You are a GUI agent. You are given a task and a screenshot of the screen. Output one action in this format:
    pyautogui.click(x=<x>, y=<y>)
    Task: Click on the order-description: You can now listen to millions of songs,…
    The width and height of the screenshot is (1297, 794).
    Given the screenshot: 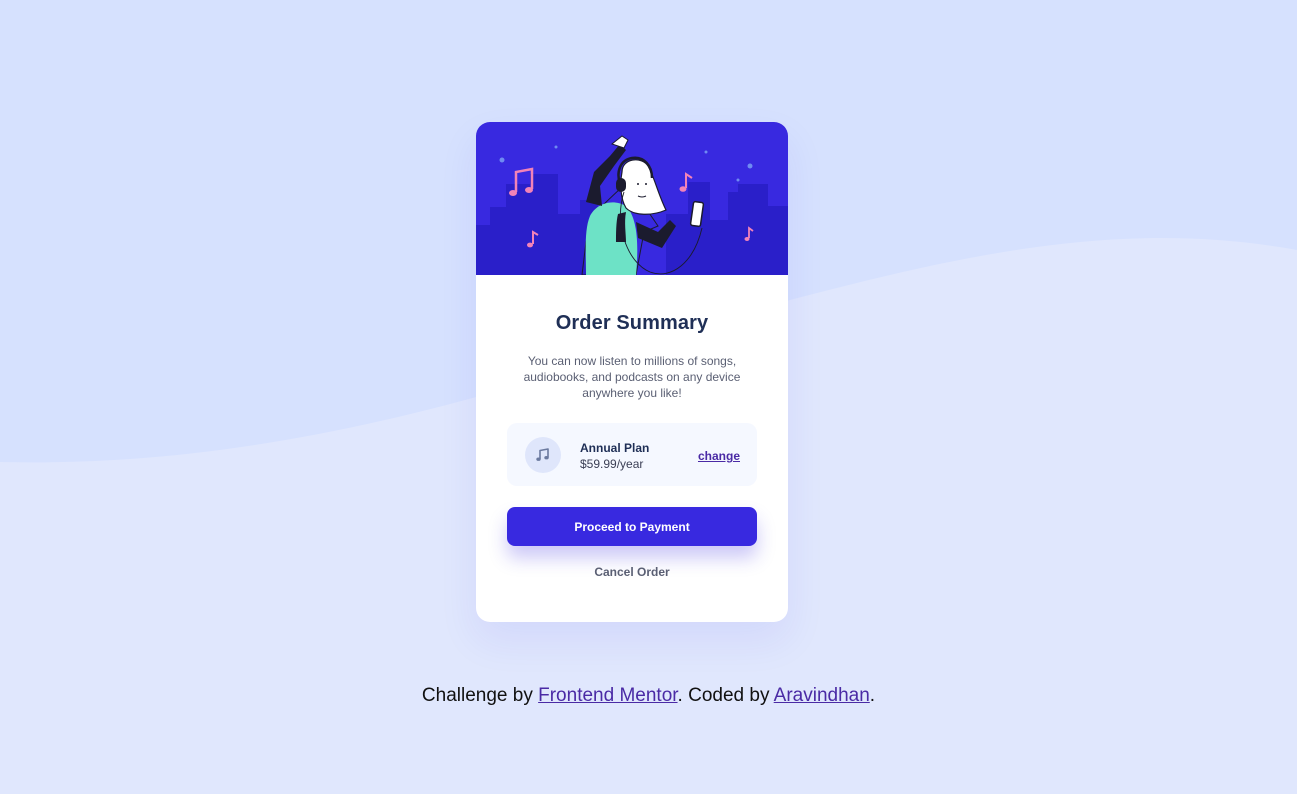 What is the action you would take?
    pyautogui.click(x=632, y=377)
    